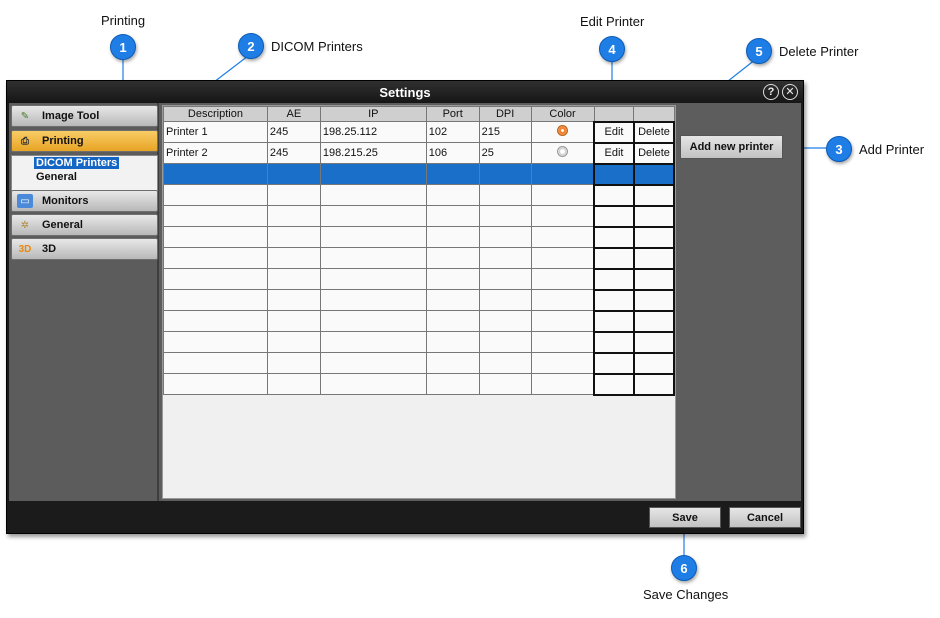  I want to click on general-icon: ✲, so click(25, 225).